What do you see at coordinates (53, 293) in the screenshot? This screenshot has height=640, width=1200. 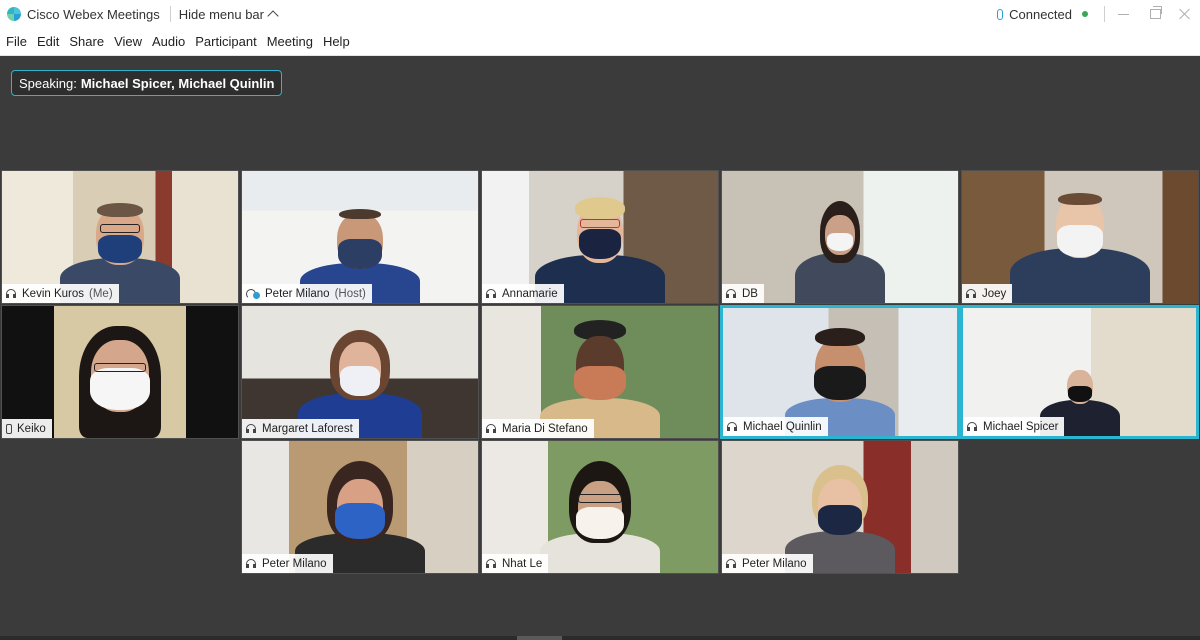 I see `participant-name: Kevin Kuros` at bounding box center [53, 293].